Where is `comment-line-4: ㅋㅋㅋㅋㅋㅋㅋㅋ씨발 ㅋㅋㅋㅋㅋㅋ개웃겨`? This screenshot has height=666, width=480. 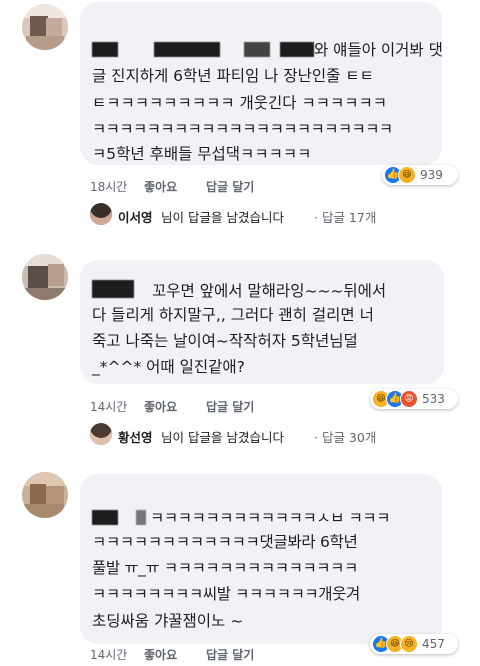 comment-line-4: ㅋㅋㅋㅋㅋㅋㅋㅋ씨발 ㅋㅋㅋㅋㅋㅋ개웃겨 is located at coordinates (226, 594).